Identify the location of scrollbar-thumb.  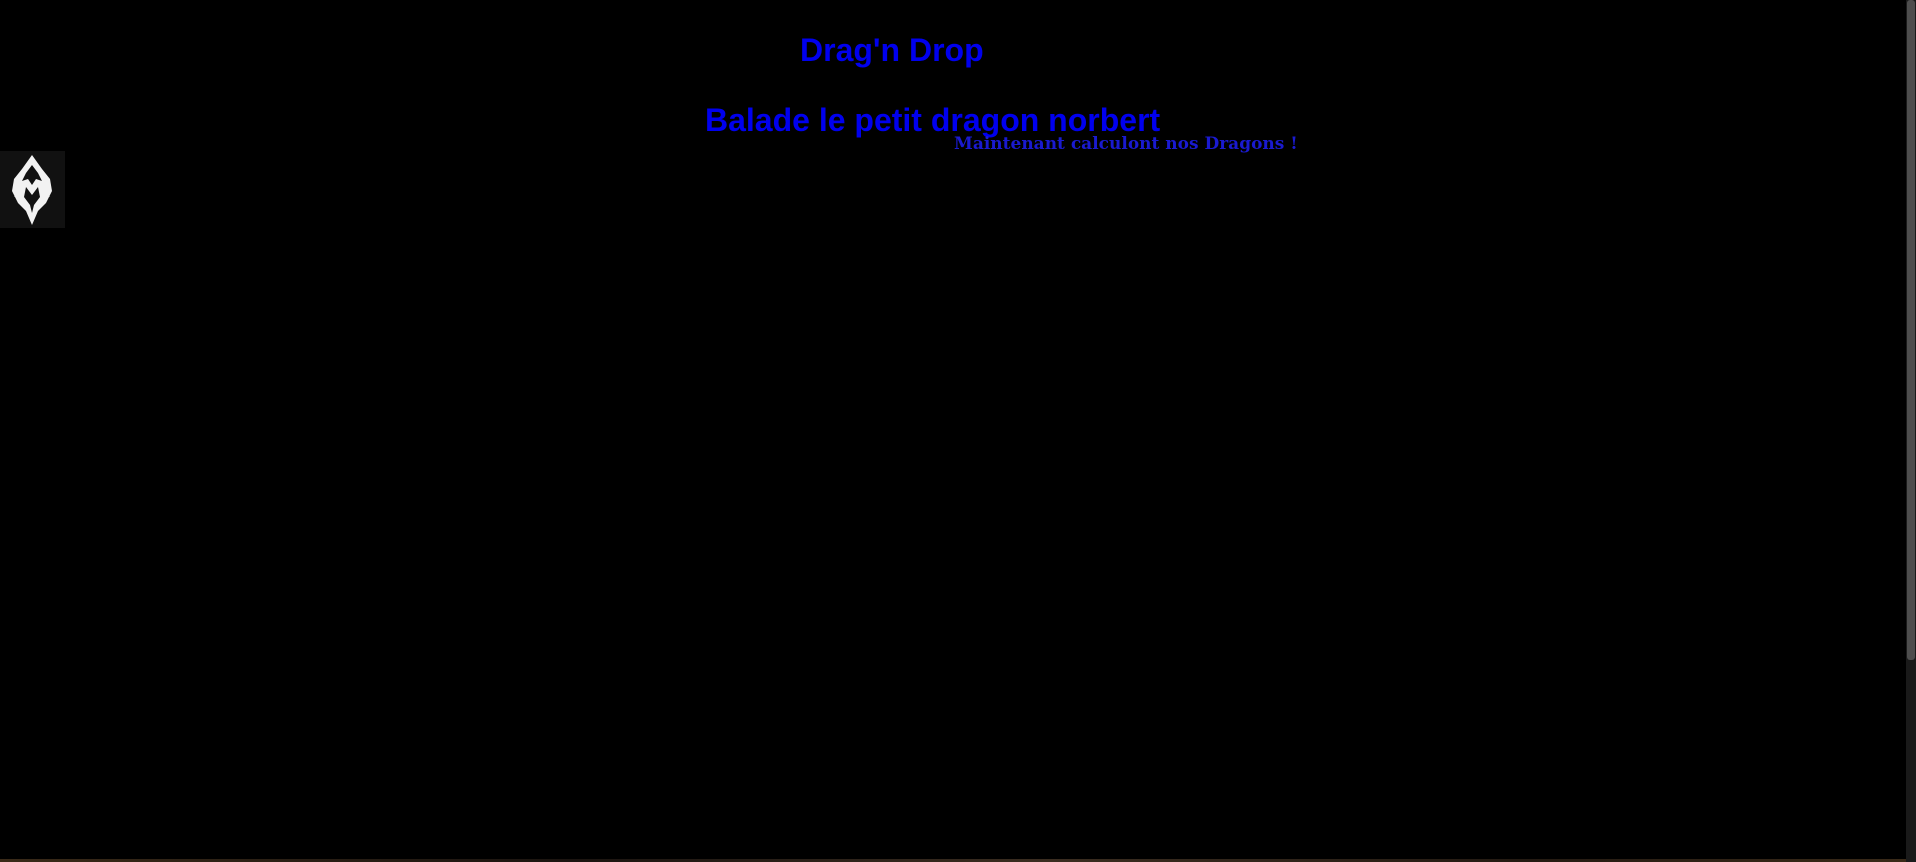
(1911, 330).